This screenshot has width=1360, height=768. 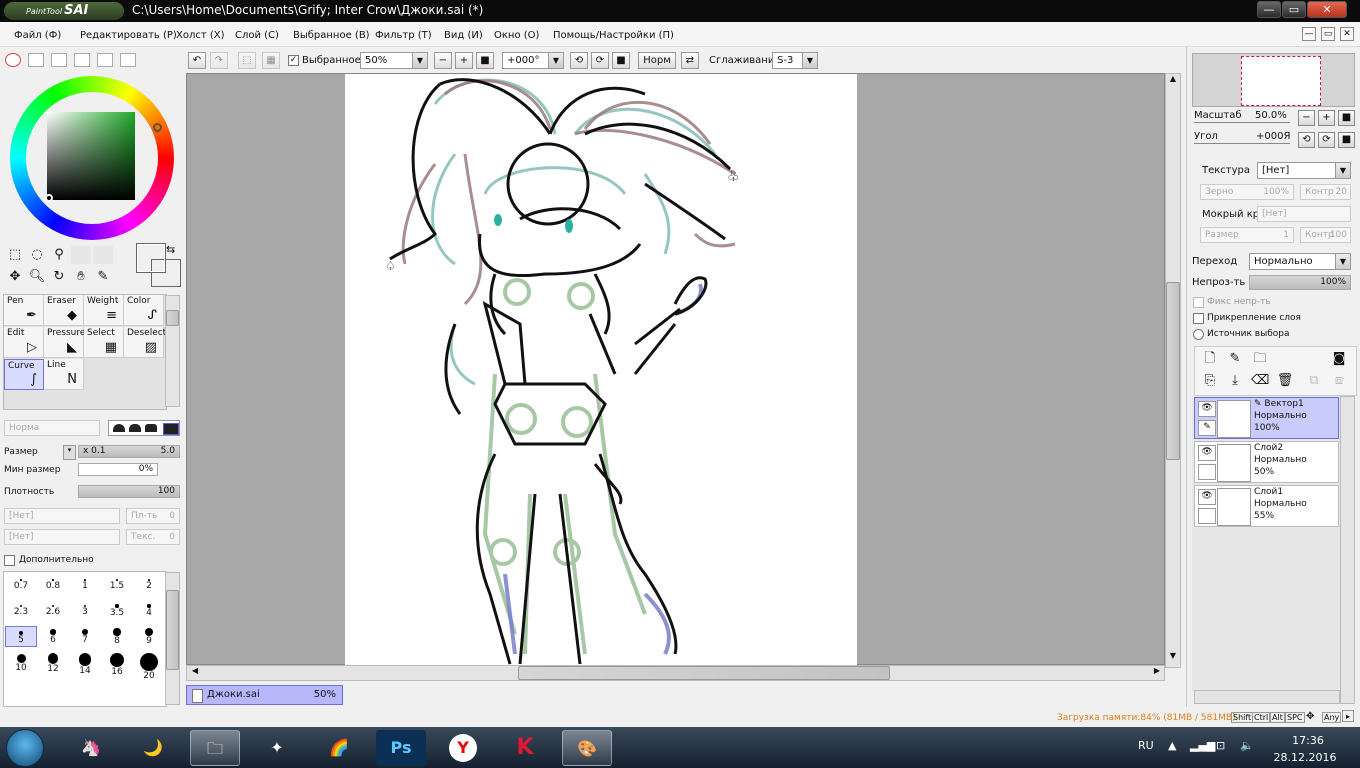 What do you see at coordinates (37, 255) in the screenshot?
I see `lasso-icon: ◌` at bounding box center [37, 255].